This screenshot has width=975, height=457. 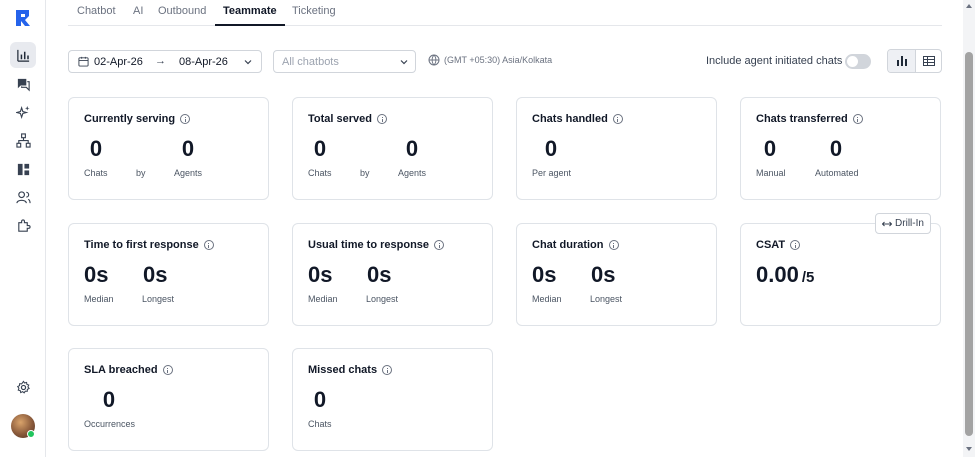 I want to click on bar-chart-icon, so click(x=901, y=61).